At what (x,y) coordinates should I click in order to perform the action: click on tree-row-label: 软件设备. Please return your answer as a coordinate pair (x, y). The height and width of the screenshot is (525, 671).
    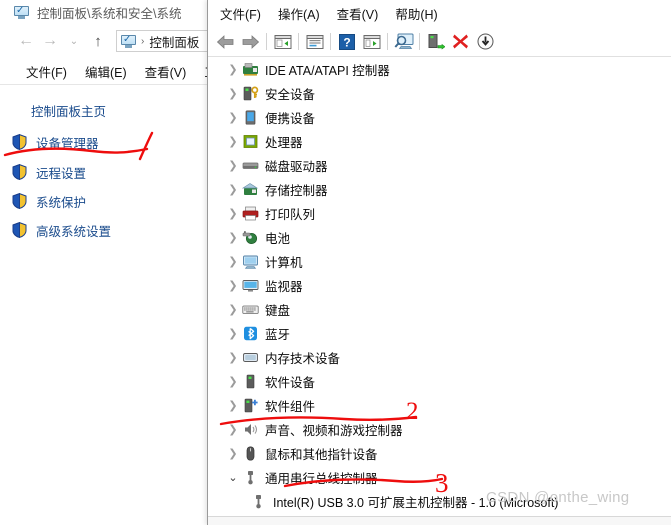
    Looking at the image, I should click on (290, 382).